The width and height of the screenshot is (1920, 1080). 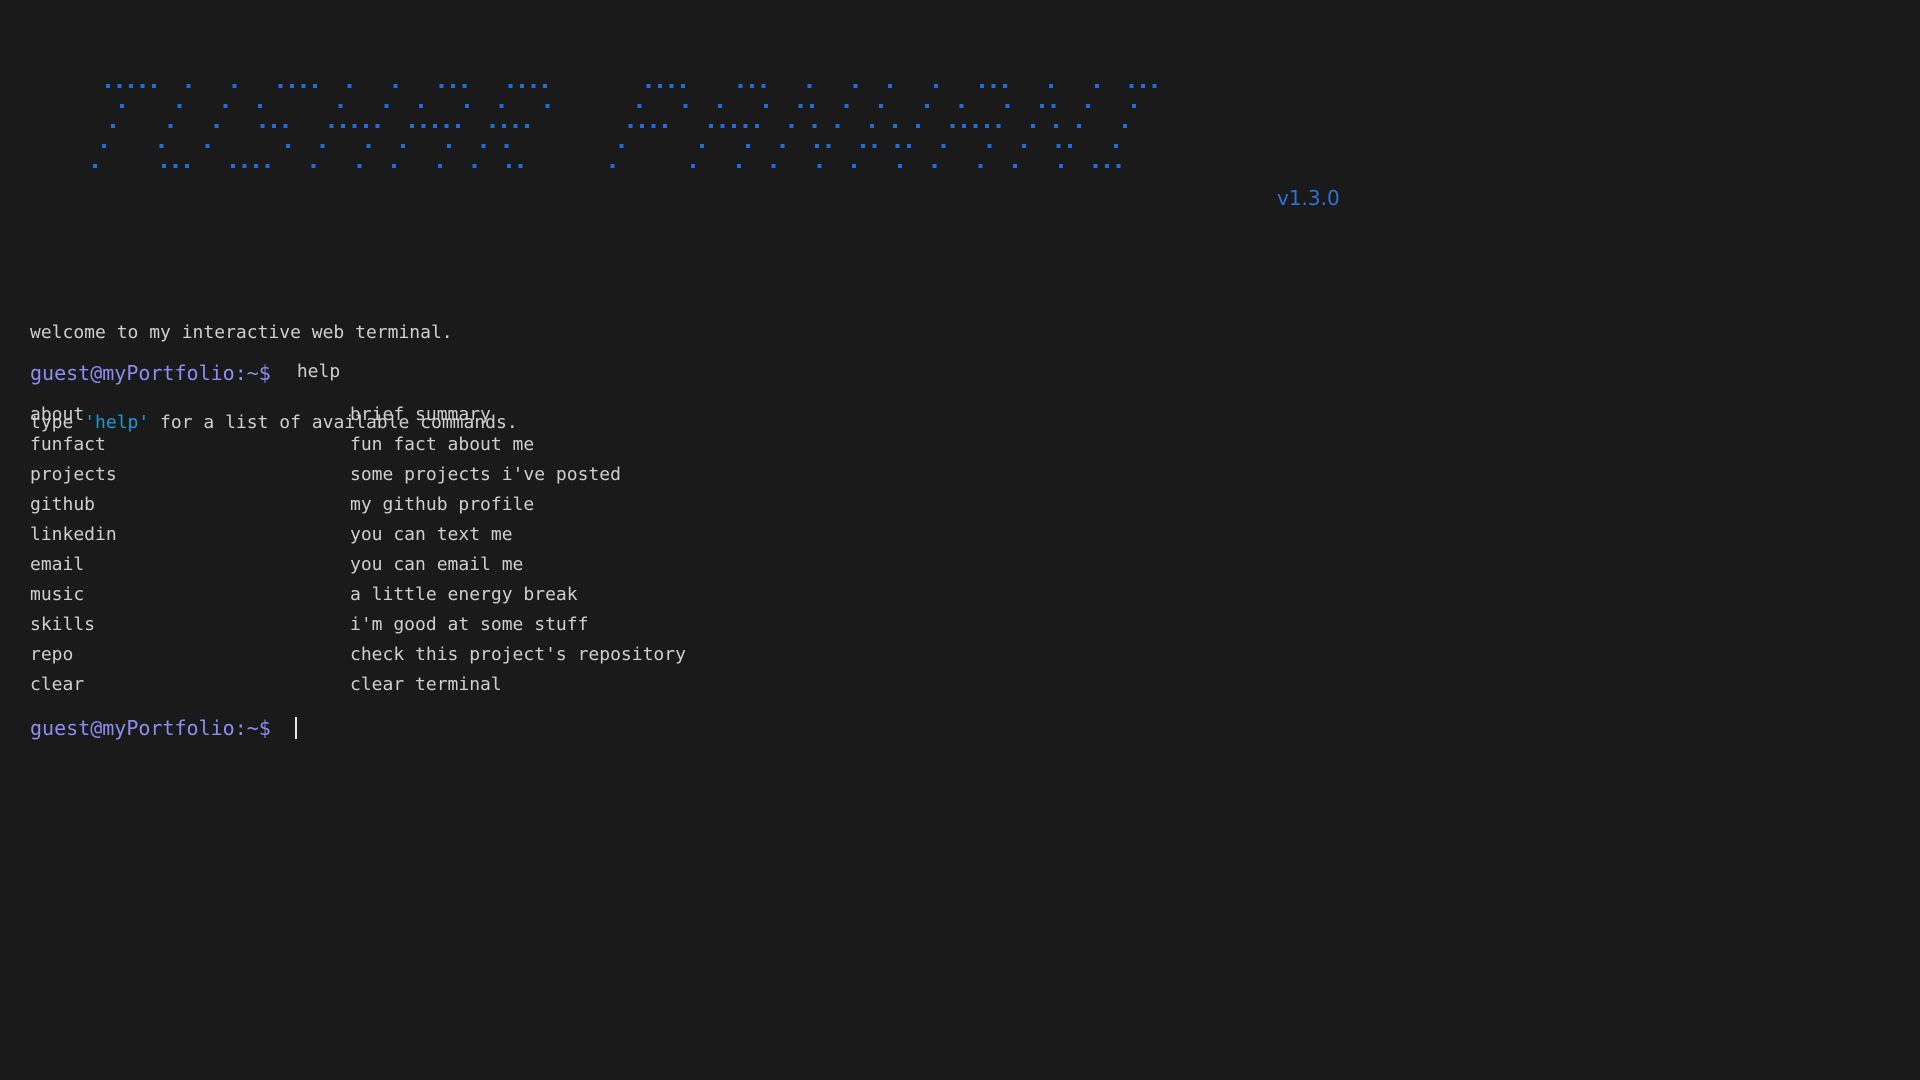 What do you see at coordinates (358, 535) in the screenshot?
I see `help-row-linkedin: linkedin you can text me` at bounding box center [358, 535].